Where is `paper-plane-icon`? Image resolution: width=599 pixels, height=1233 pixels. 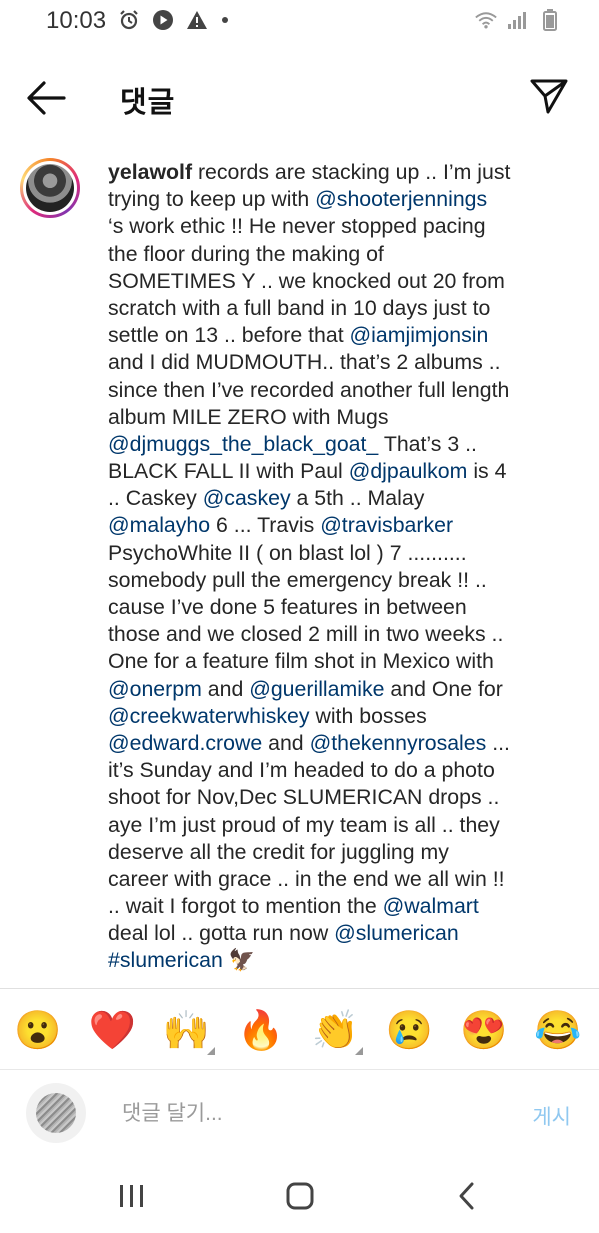 paper-plane-icon is located at coordinates (549, 96).